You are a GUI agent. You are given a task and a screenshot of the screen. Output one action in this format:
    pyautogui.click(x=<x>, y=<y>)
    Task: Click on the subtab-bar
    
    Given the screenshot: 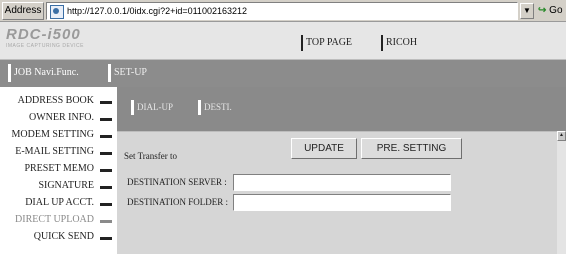 What is the action you would take?
    pyautogui.click(x=341, y=109)
    